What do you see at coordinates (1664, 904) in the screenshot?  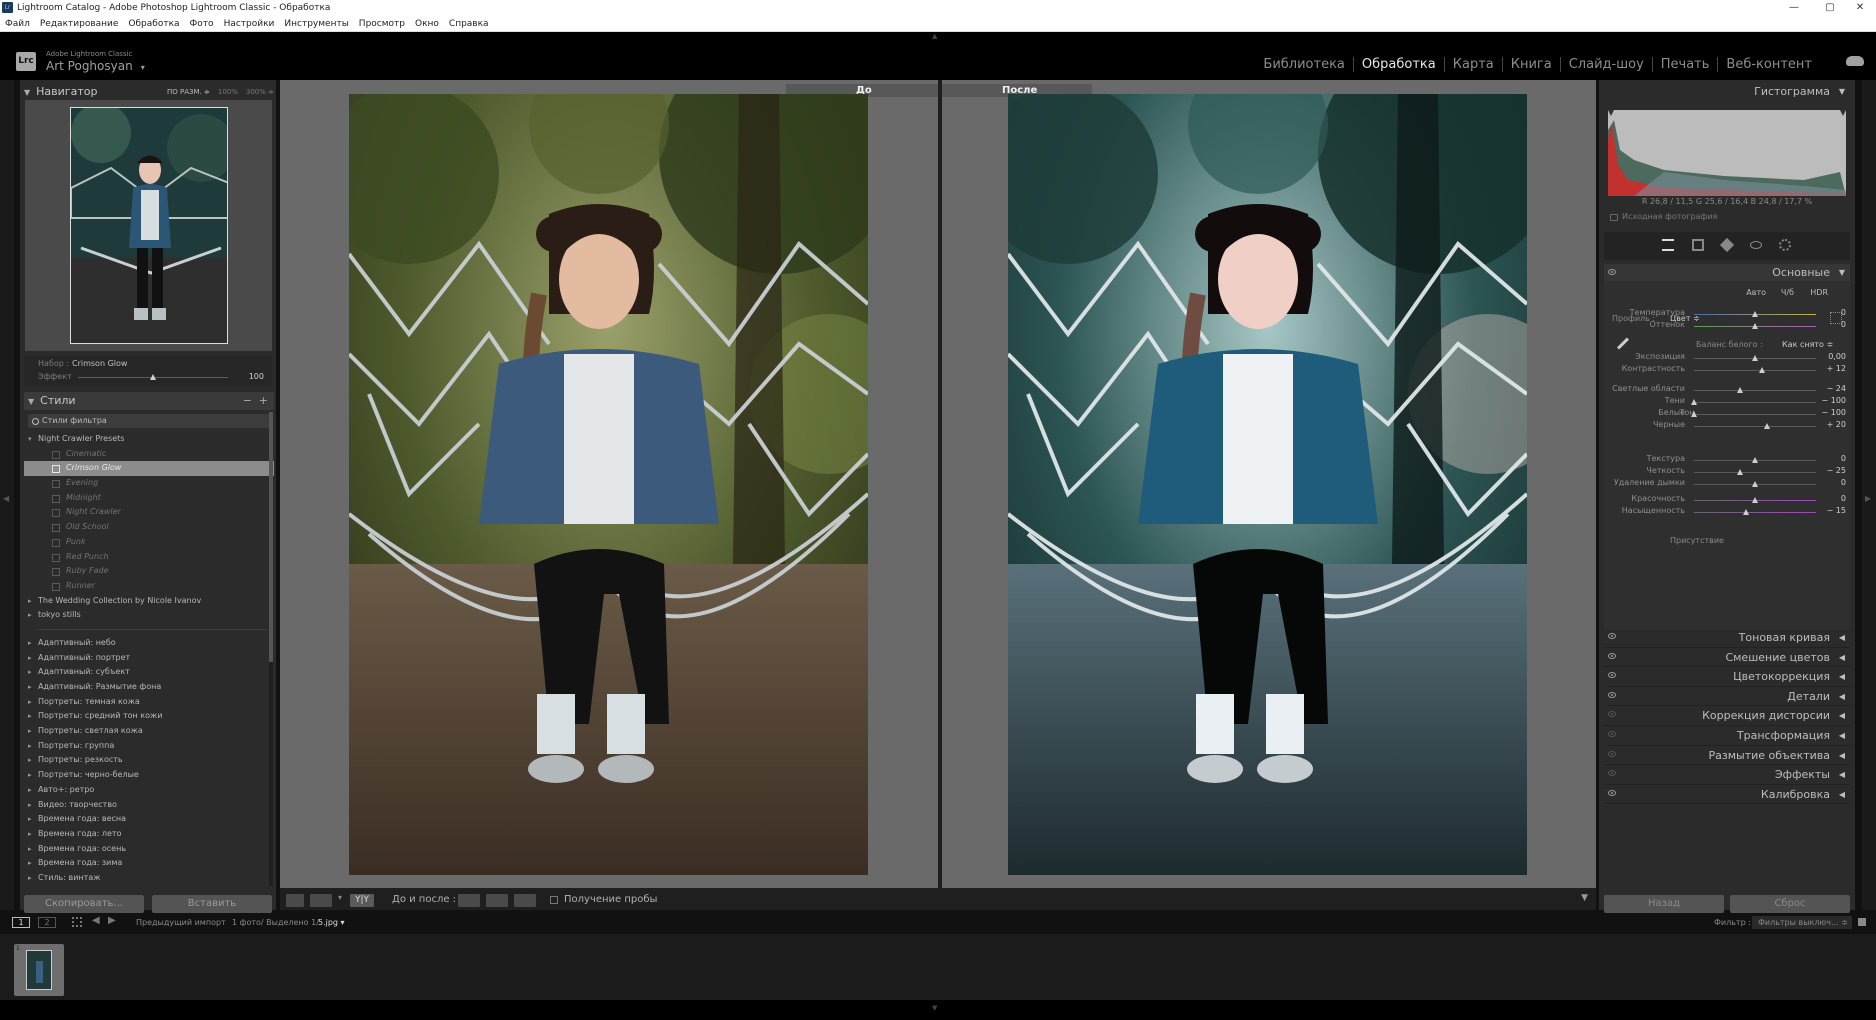 I see `previous-button: Назад` at bounding box center [1664, 904].